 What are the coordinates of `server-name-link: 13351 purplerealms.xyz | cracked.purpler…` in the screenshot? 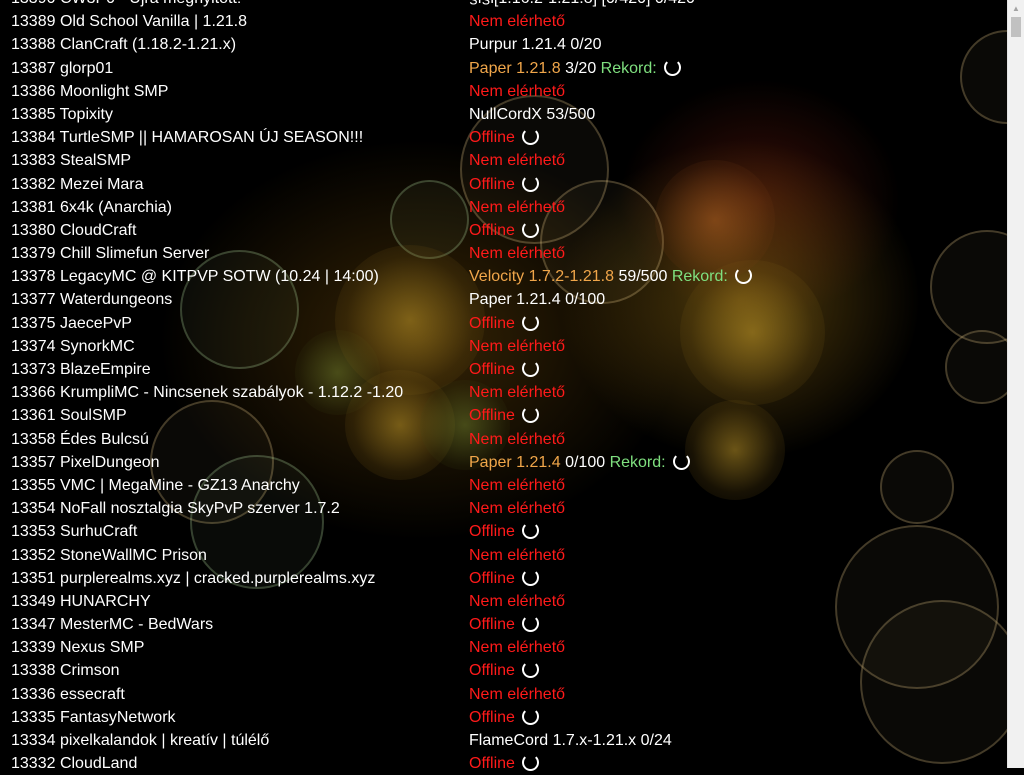 It's located at (193, 578).